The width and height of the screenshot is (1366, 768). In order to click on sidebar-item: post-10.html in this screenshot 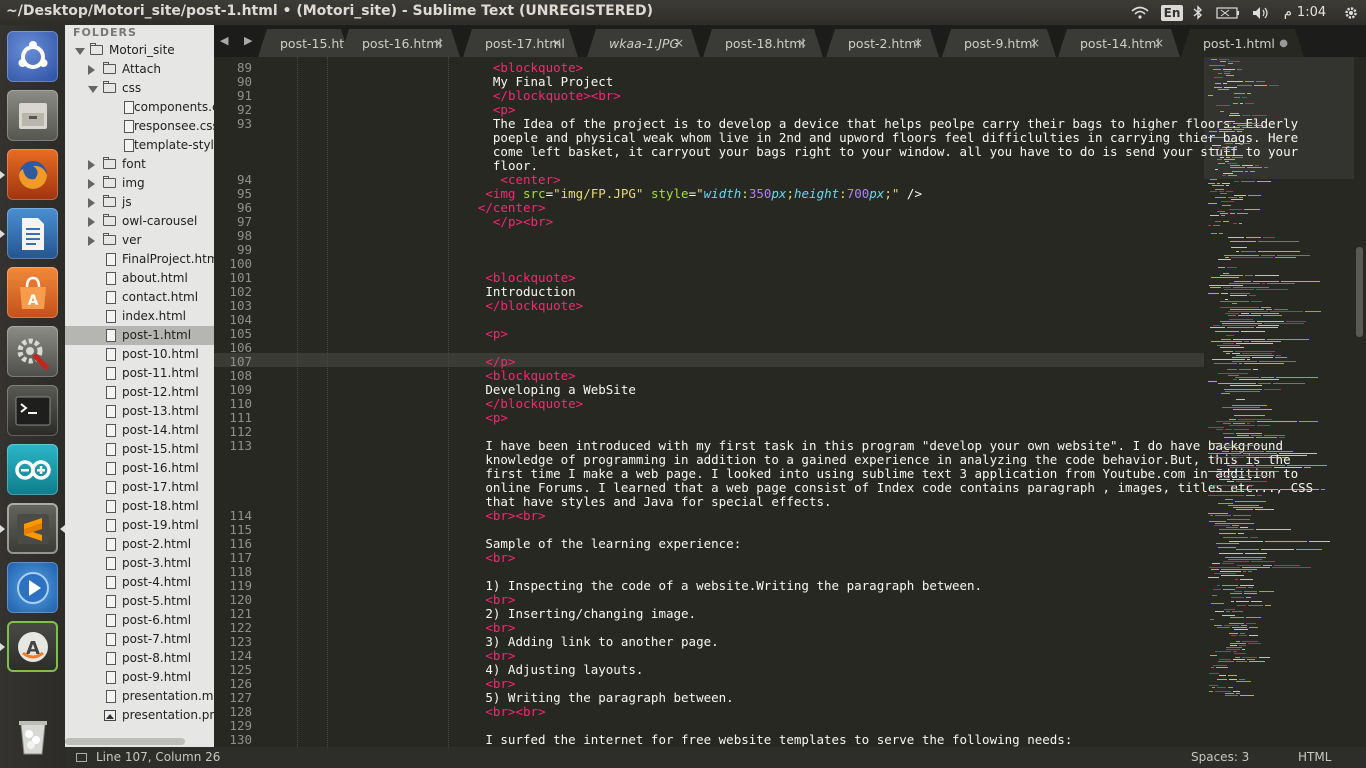, I will do `click(139, 354)`.